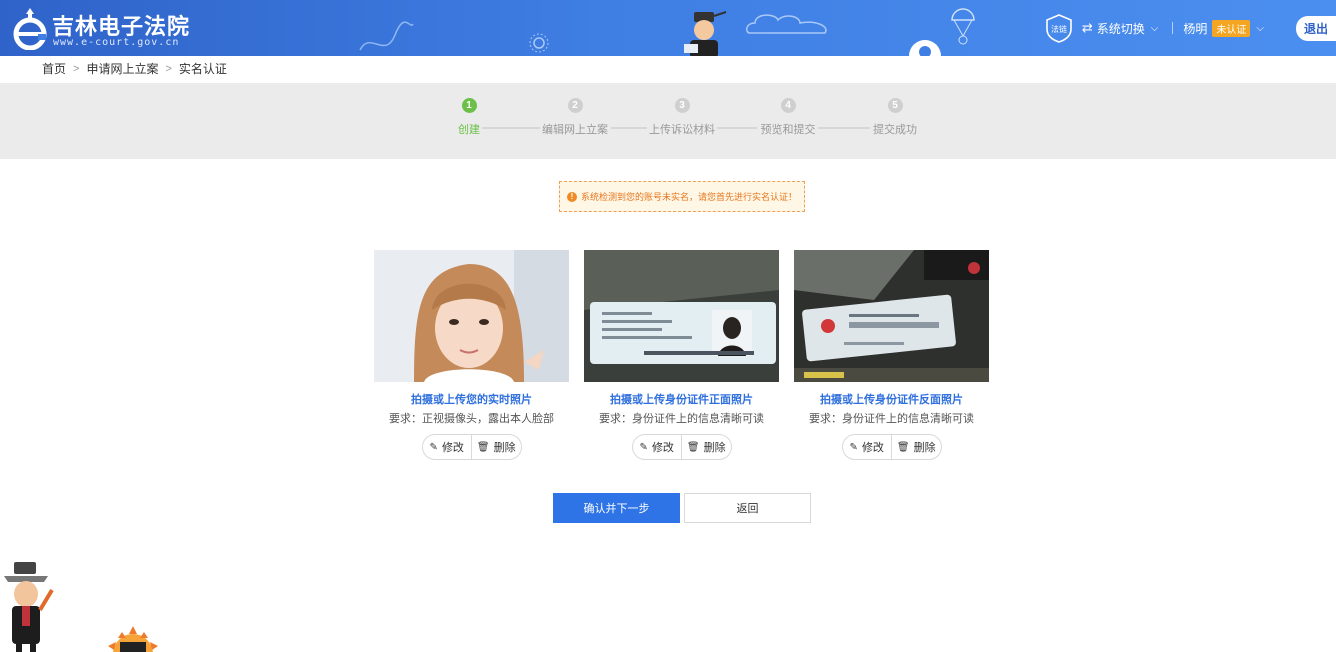  I want to click on id-card-back-photo-icon, so click(891, 316).